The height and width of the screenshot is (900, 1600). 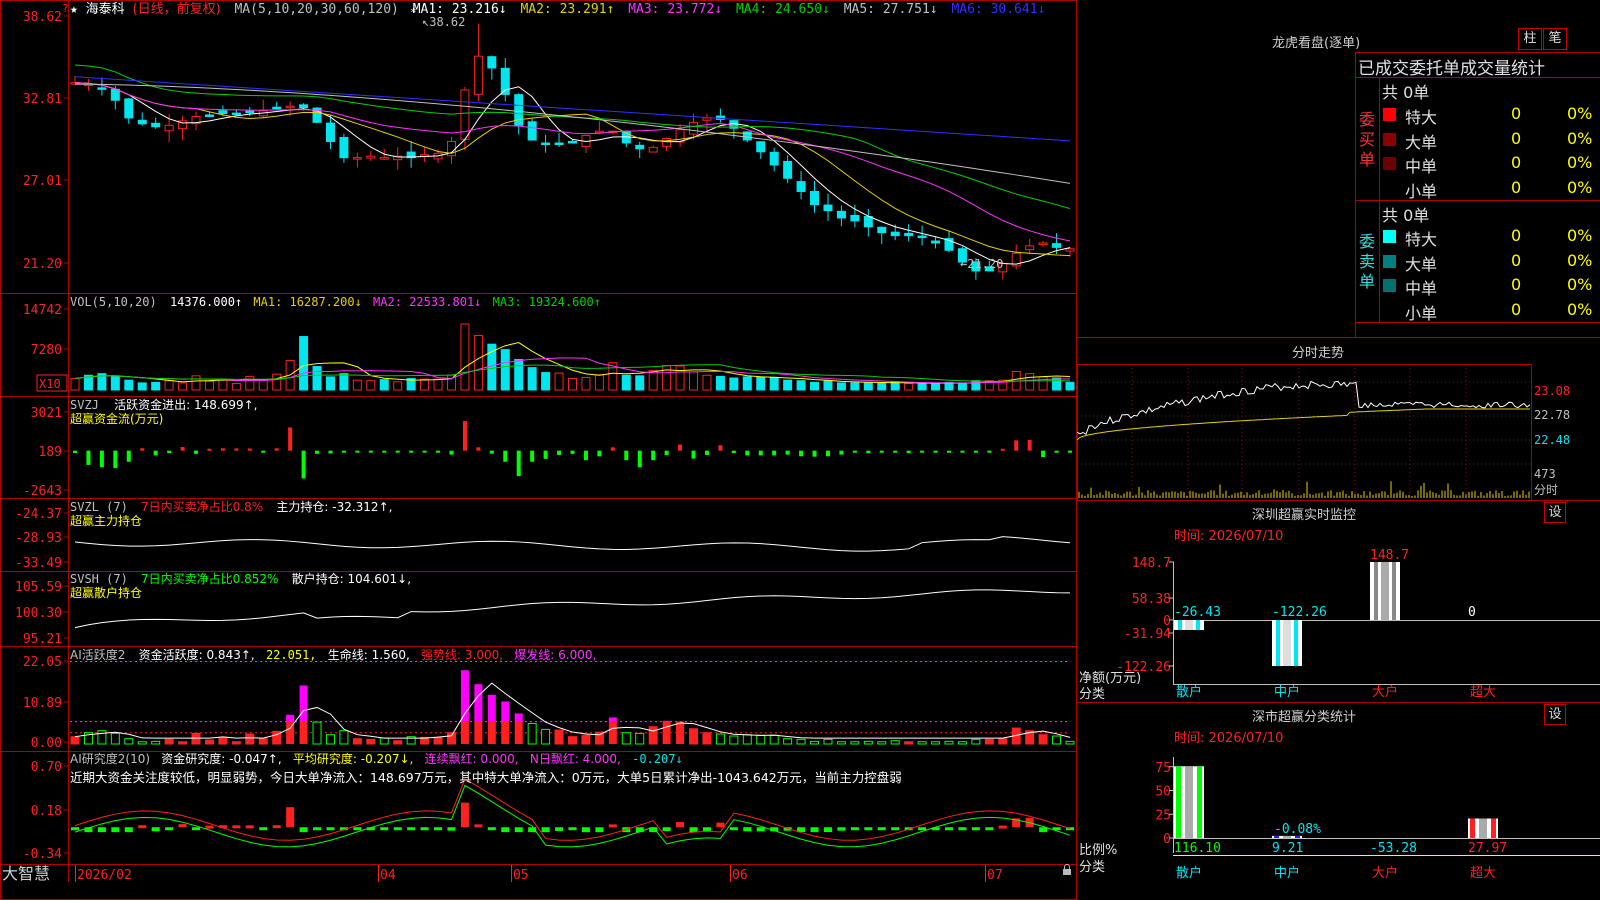 What do you see at coordinates (740, 875) in the screenshot?
I see `x-label-jun: 06` at bounding box center [740, 875].